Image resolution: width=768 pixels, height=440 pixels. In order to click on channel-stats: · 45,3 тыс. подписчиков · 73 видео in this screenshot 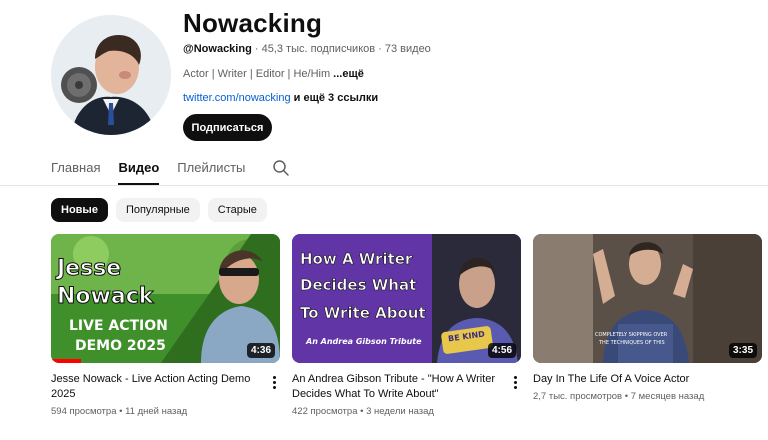, I will do `click(341, 49)`.